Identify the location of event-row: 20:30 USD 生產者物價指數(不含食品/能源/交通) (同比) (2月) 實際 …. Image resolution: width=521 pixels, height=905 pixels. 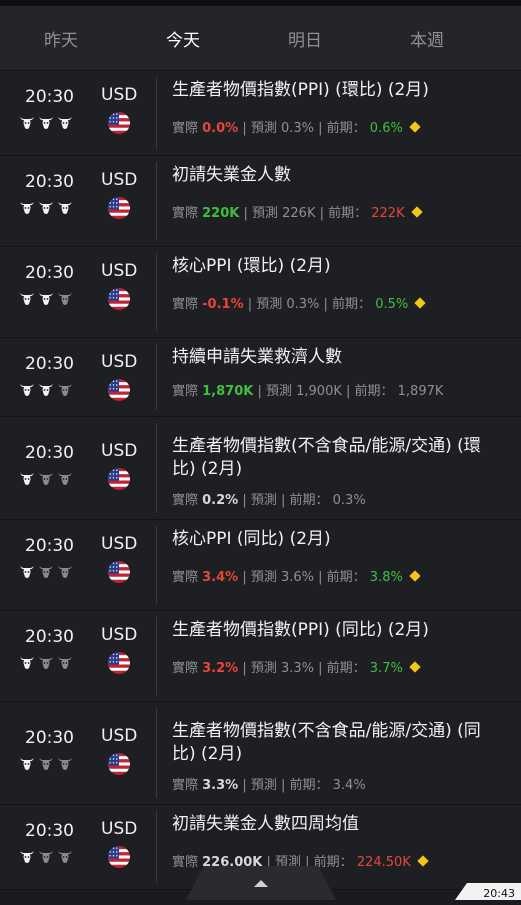
(260, 753).